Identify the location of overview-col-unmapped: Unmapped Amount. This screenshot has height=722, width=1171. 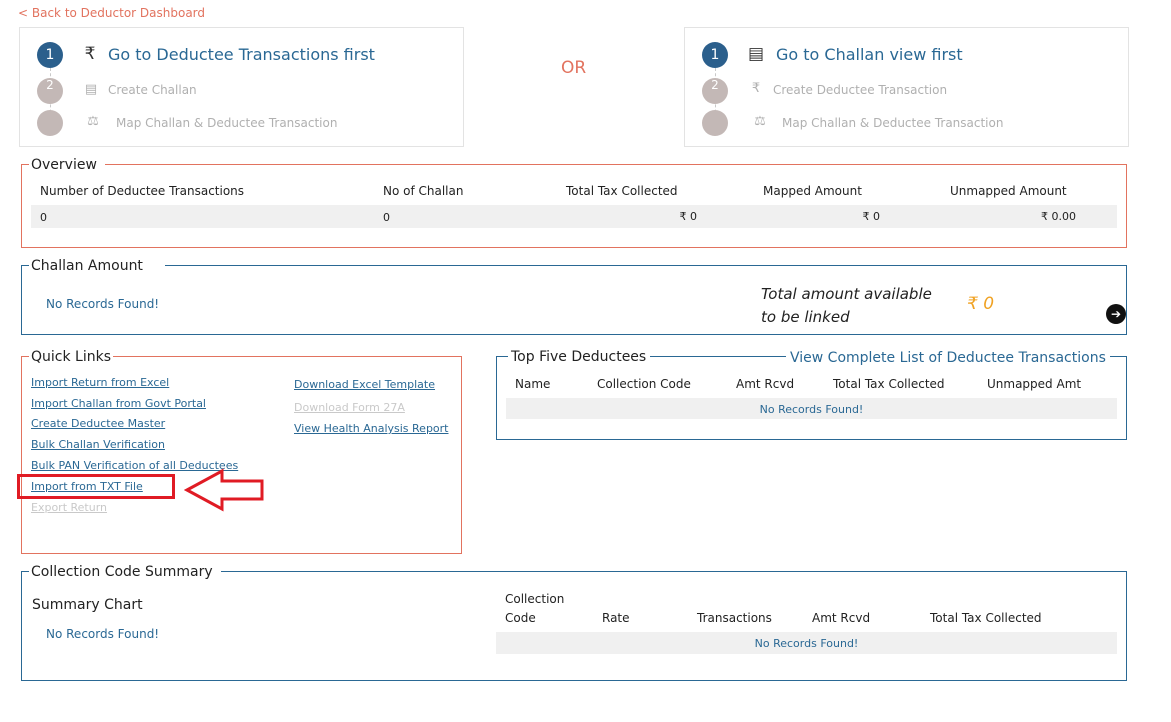
(1008, 191).